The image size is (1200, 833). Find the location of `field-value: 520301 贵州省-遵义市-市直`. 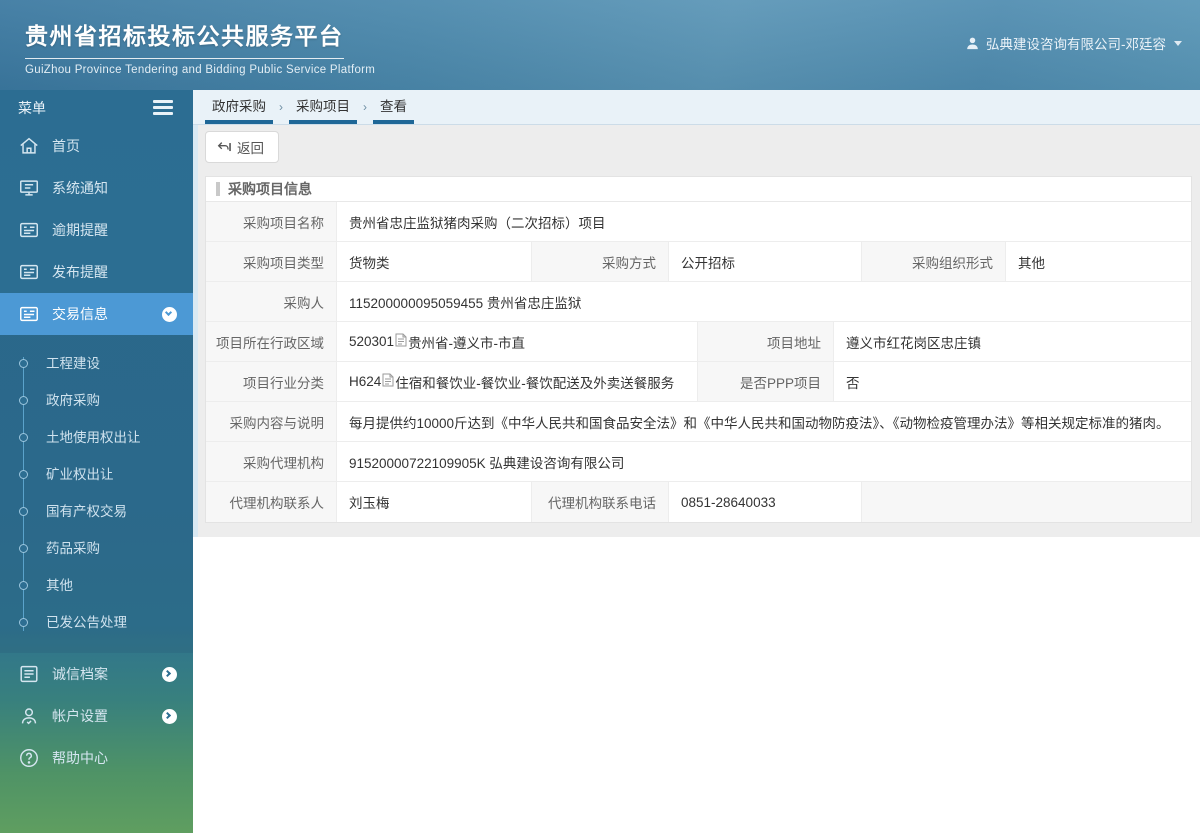

field-value: 520301 贵州省-遵义市-市直 is located at coordinates (517, 341).